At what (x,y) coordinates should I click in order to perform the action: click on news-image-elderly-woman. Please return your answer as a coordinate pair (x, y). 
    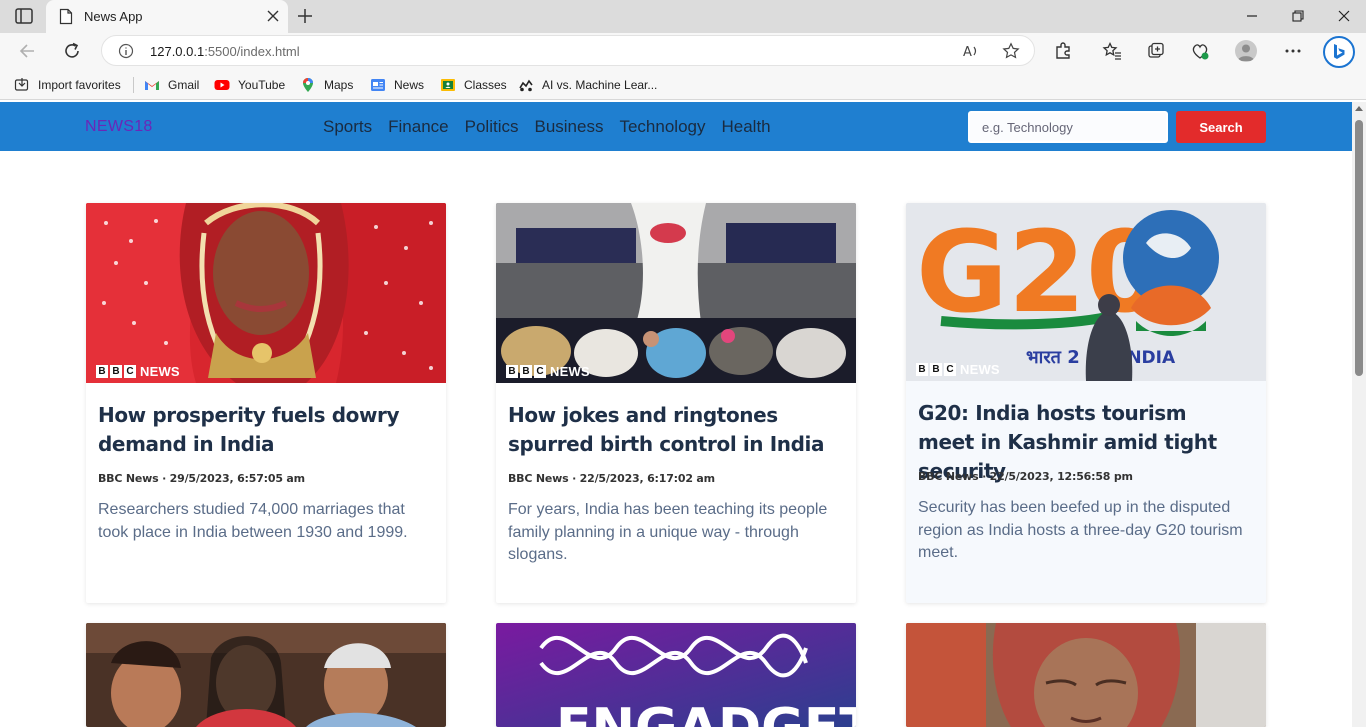
    Looking at the image, I should click on (1086, 675).